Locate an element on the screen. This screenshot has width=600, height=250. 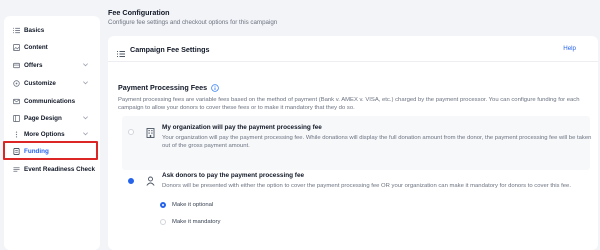
sidebar-item-label: Offers is located at coordinates (33, 65).